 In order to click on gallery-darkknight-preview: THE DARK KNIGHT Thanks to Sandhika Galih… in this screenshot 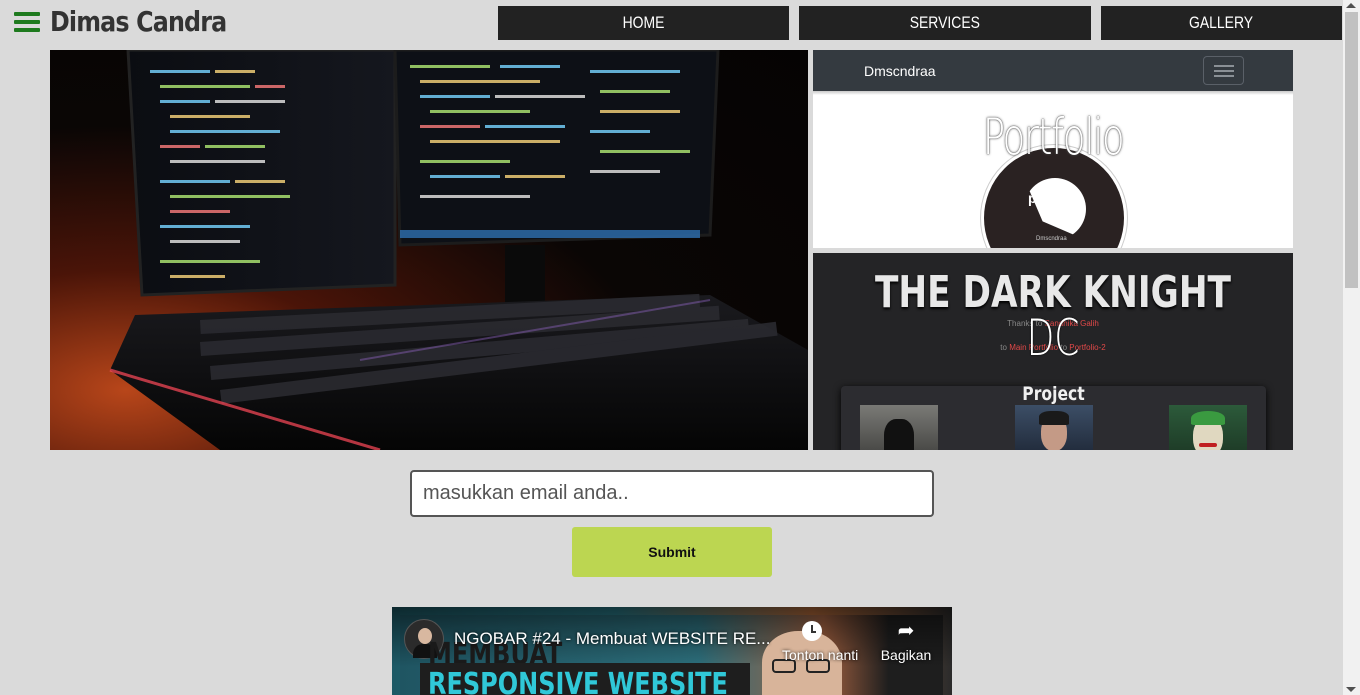, I will do `click(1053, 351)`.